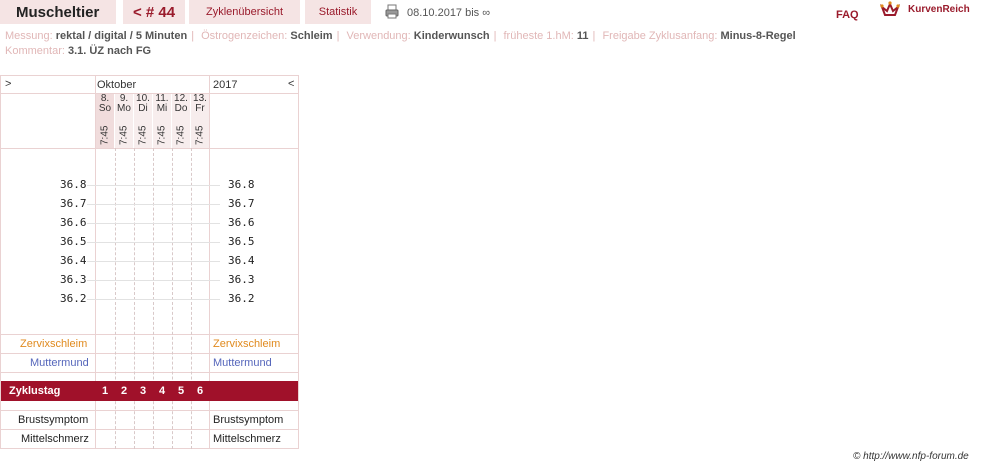  I want to click on estrogen-label: Östrogenzeichen:, so click(244, 36).